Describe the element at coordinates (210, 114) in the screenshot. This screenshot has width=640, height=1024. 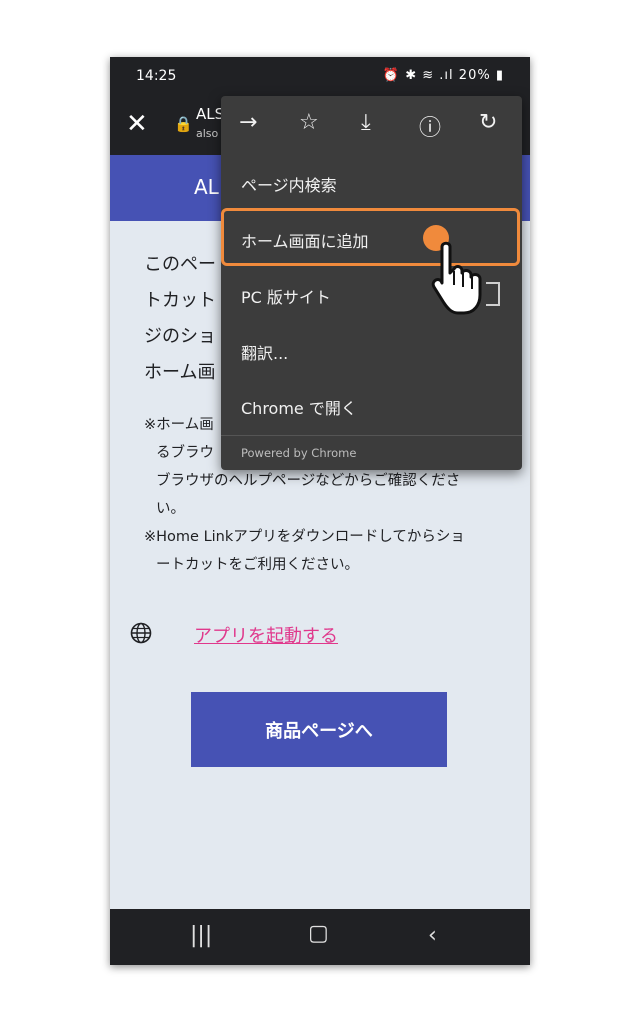
I see `page-title-tab: ALS` at that location.